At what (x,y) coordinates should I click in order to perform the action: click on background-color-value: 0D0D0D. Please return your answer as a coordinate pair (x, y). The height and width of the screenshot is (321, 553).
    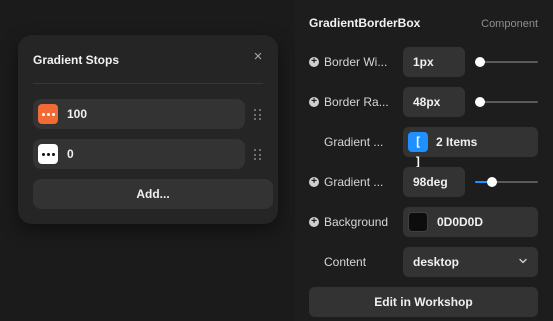
    Looking at the image, I should click on (460, 222).